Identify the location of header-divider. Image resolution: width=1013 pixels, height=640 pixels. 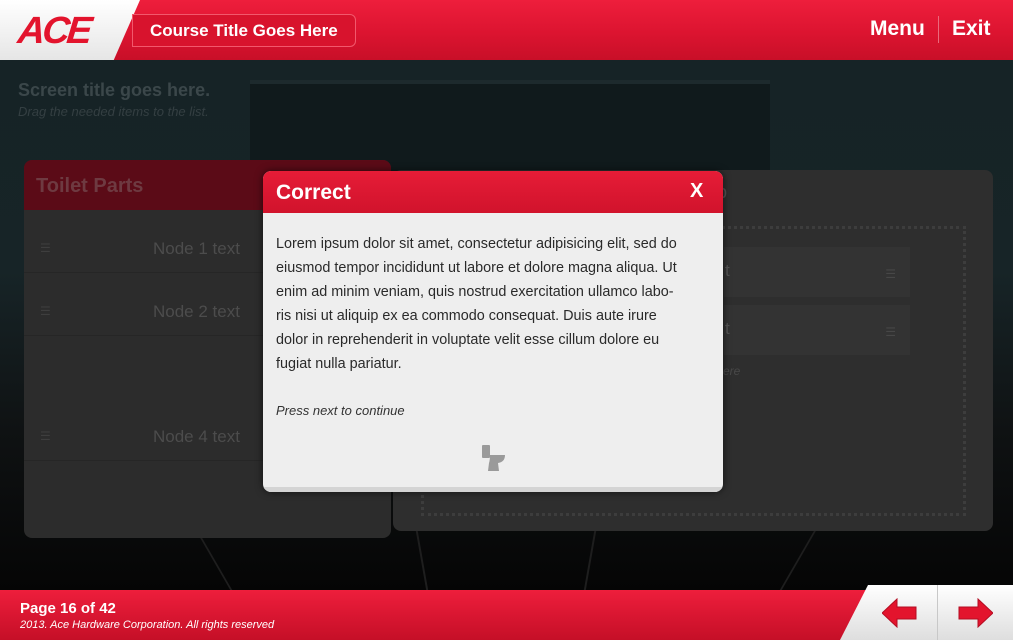
(938, 29).